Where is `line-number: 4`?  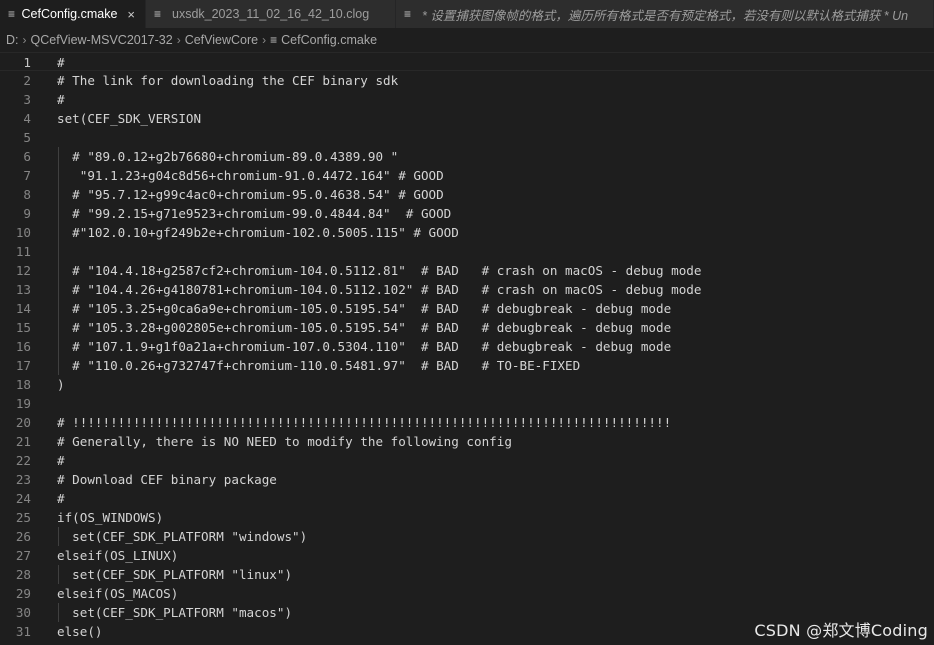 line-number: 4 is located at coordinates (27, 118).